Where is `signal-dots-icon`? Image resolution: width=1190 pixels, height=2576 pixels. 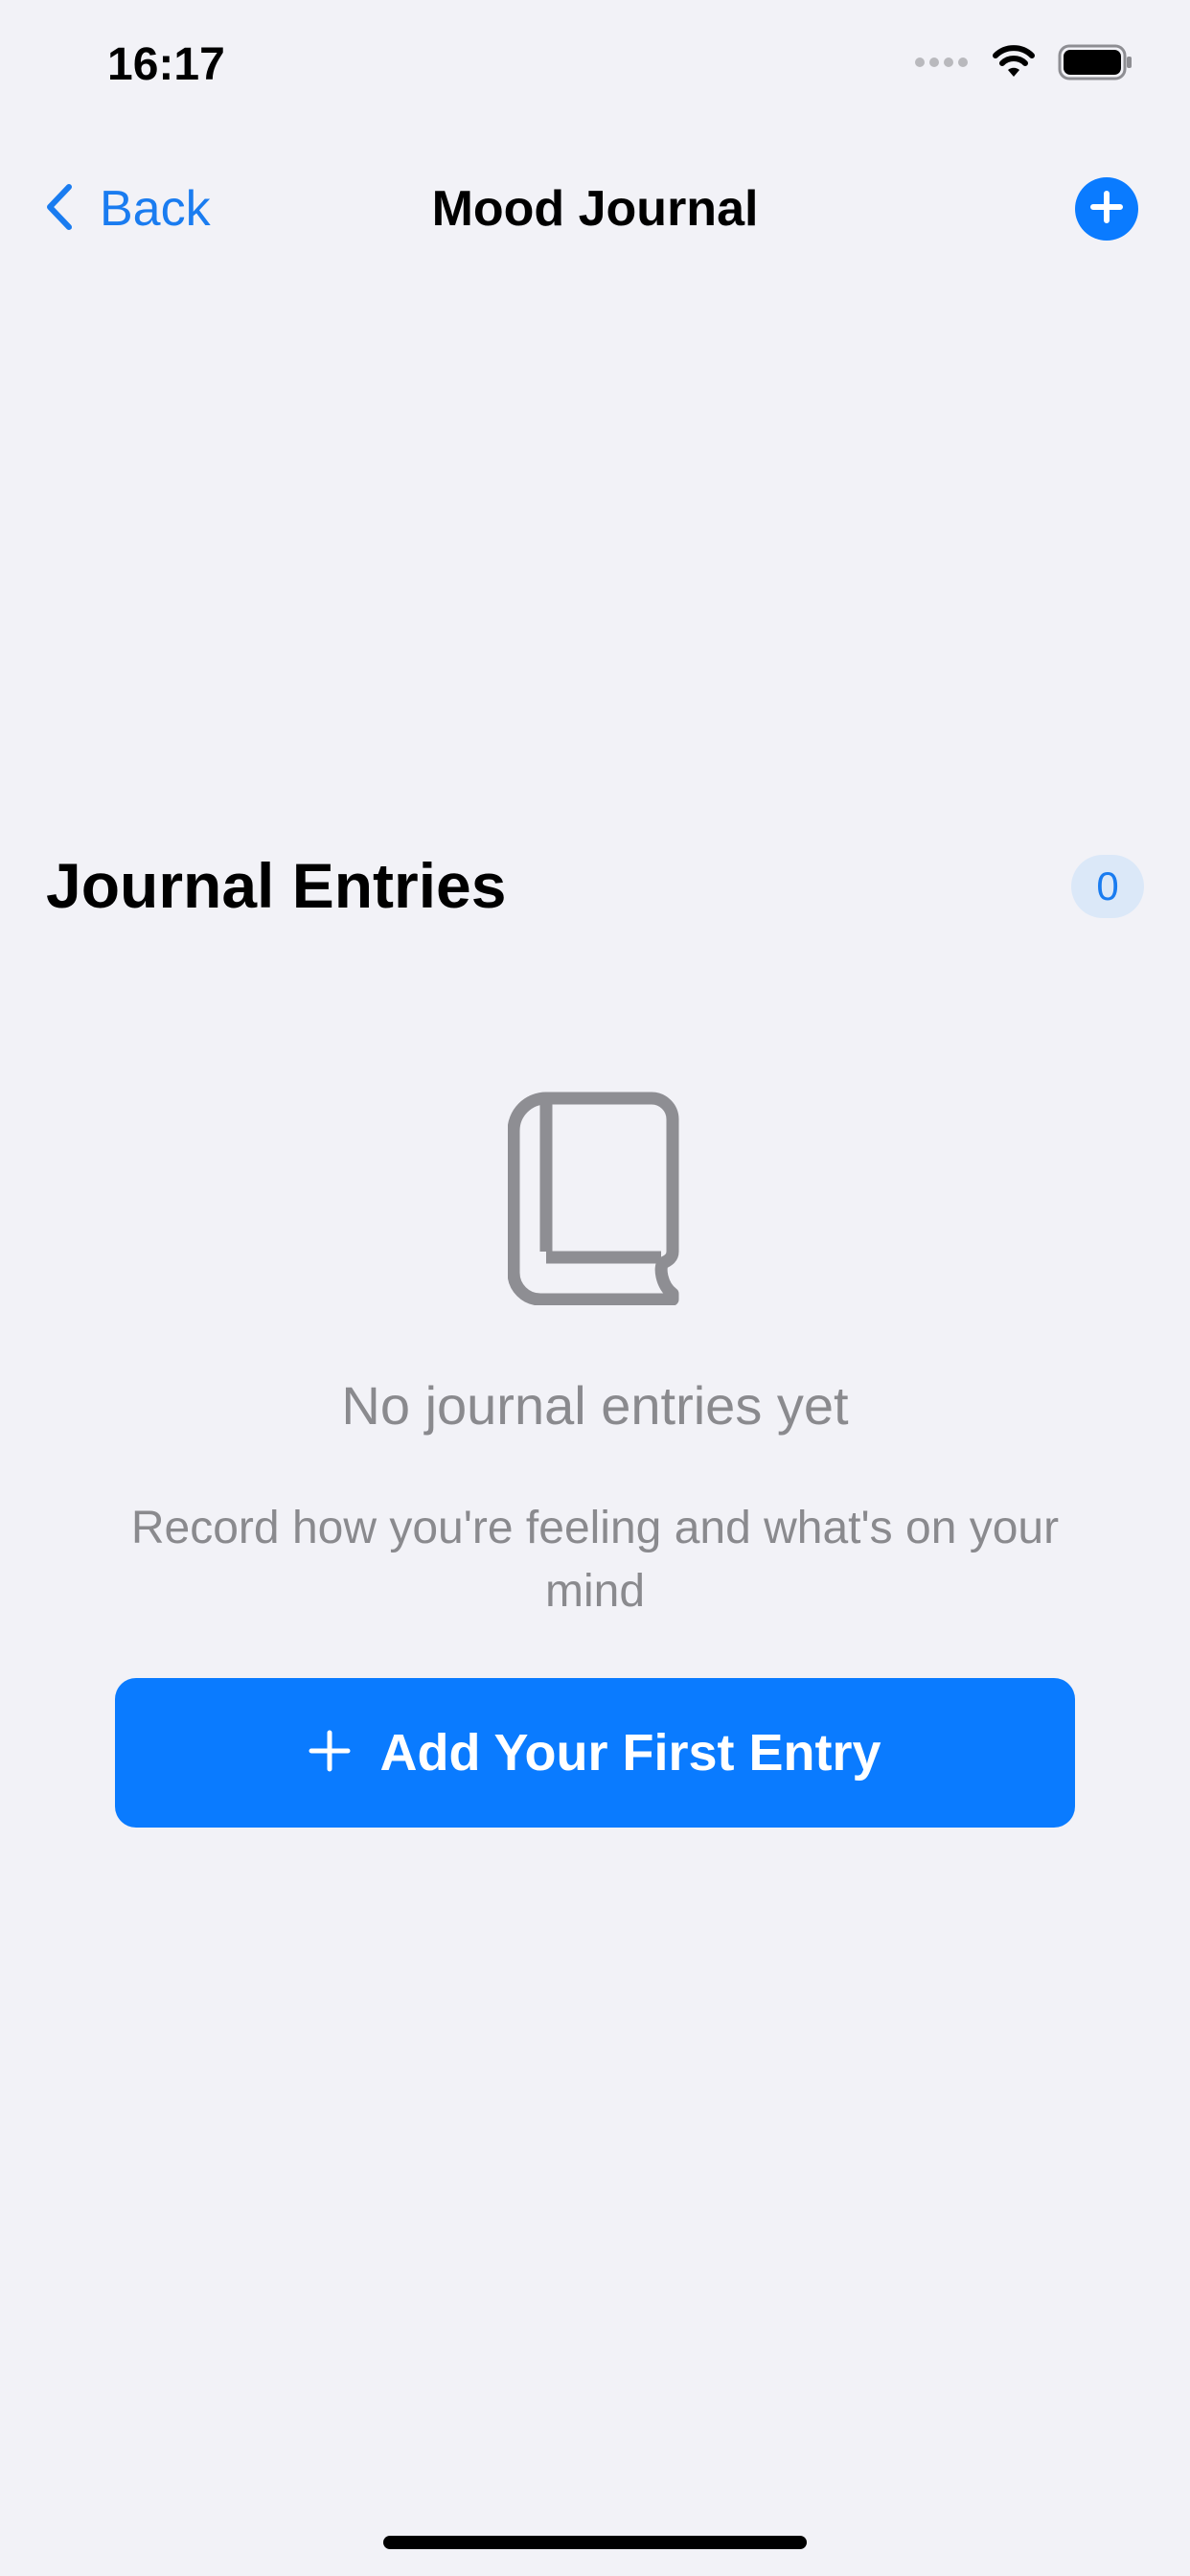
signal-dots-icon is located at coordinates (942, 65).